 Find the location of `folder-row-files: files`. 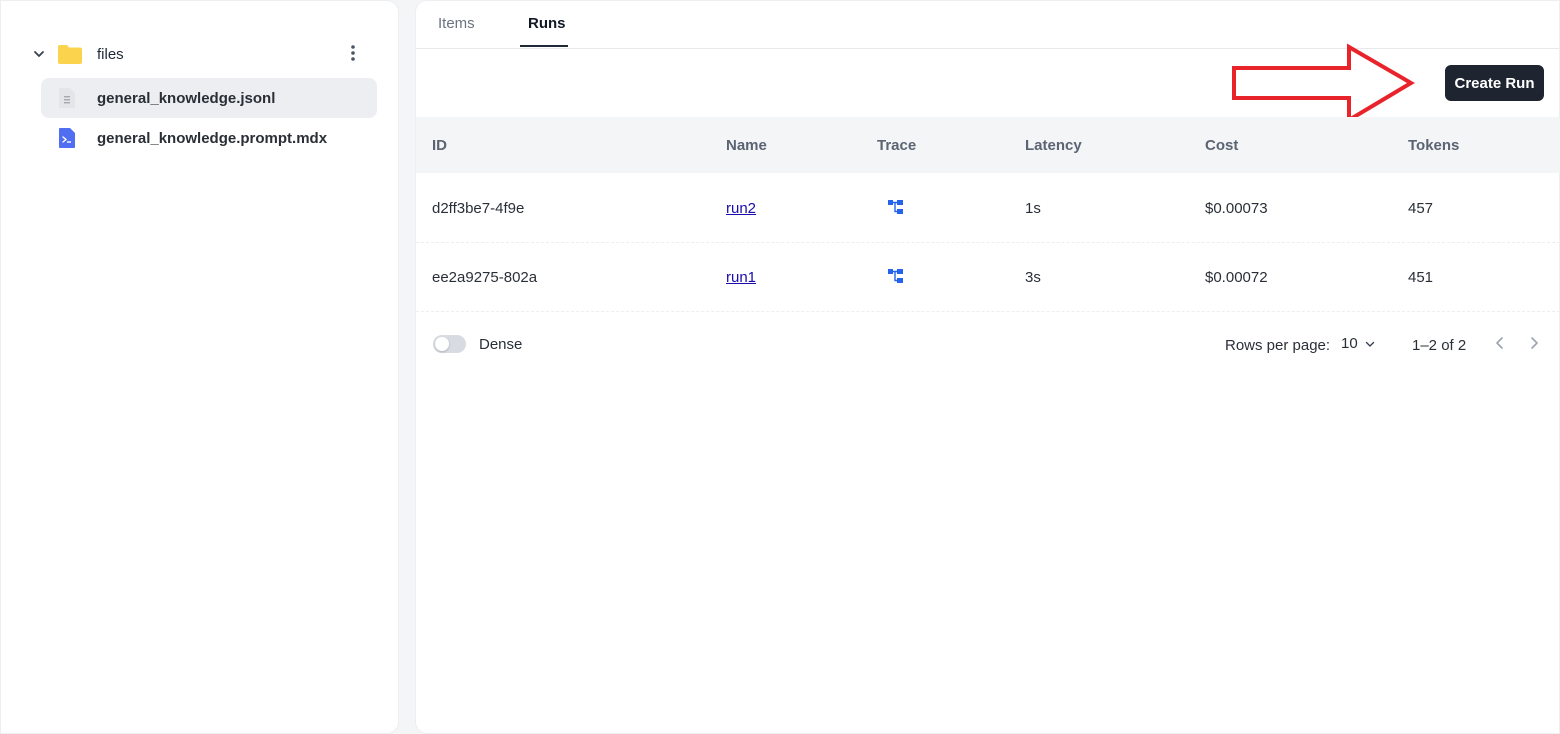

folder-row-files: files is located at coordinates (201, 54).